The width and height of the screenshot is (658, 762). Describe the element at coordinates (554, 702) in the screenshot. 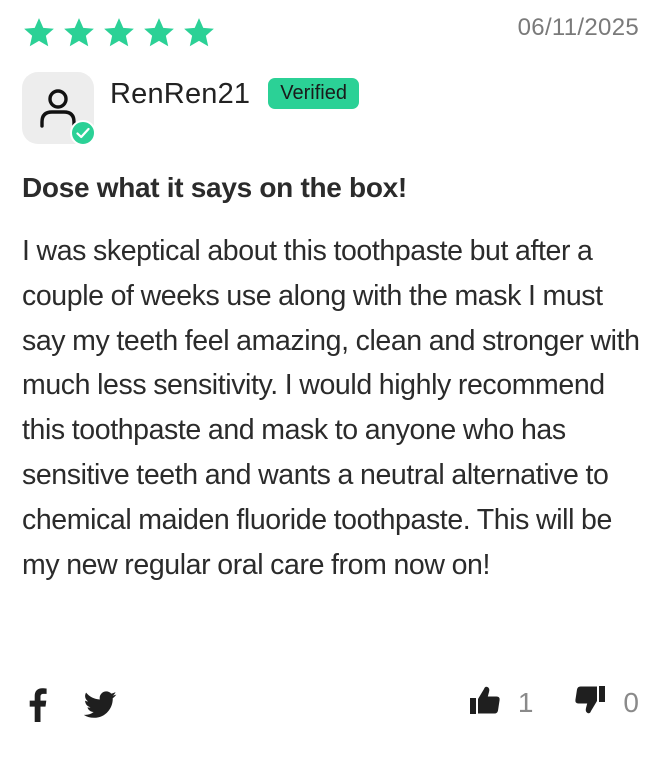

I see `helpful-votes: 1 0` at that location.